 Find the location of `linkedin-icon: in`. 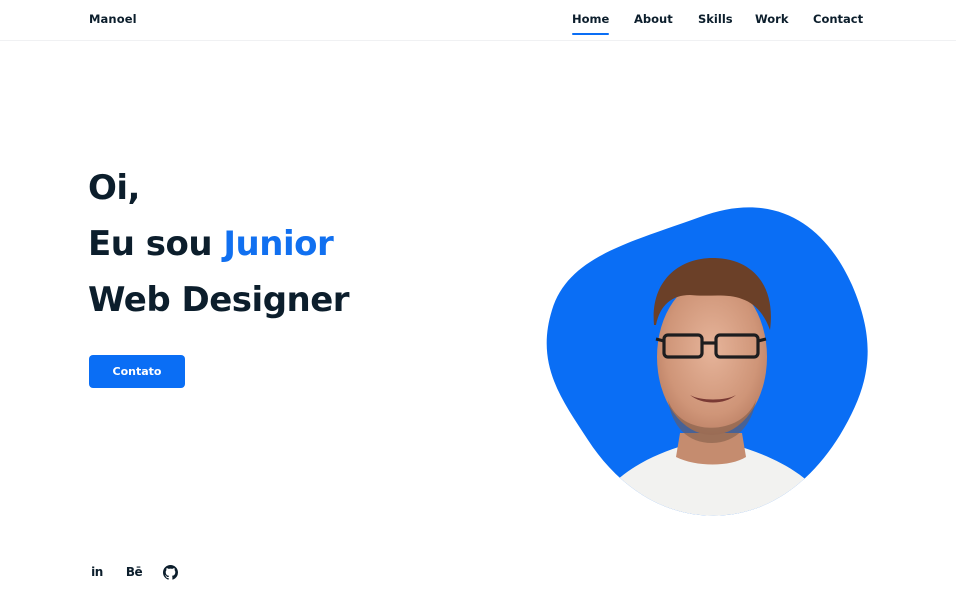

linkedin-icon: in is located at coordinates (97, 572).